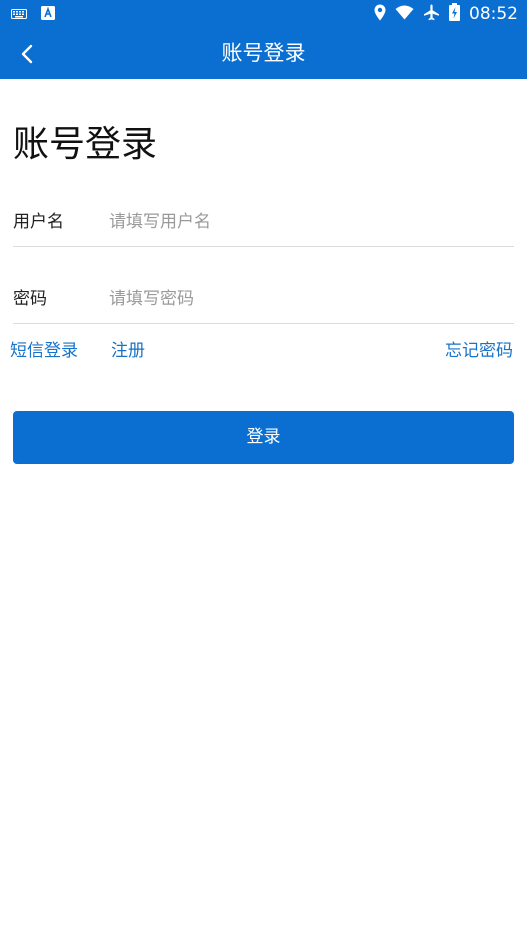 This screenshot has height=943, width=527. I want to click on password-row: 密码, so click(263, 301).